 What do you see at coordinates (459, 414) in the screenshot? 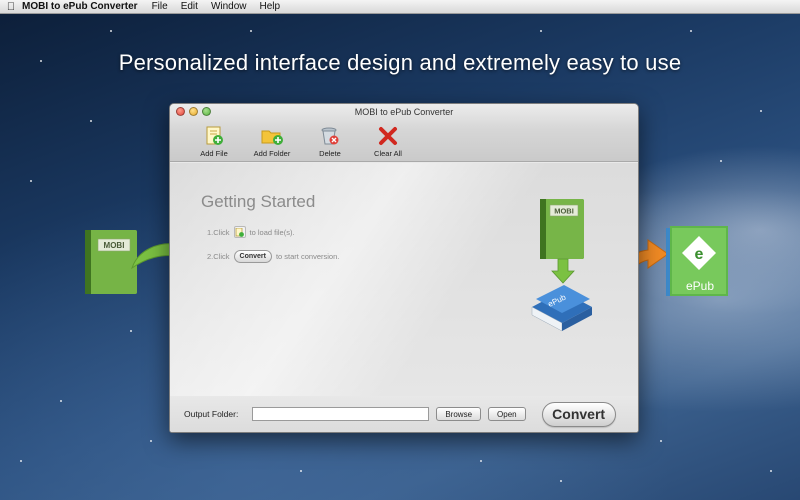
I see `browse-button: Browse` at bounding box center [459, 414].